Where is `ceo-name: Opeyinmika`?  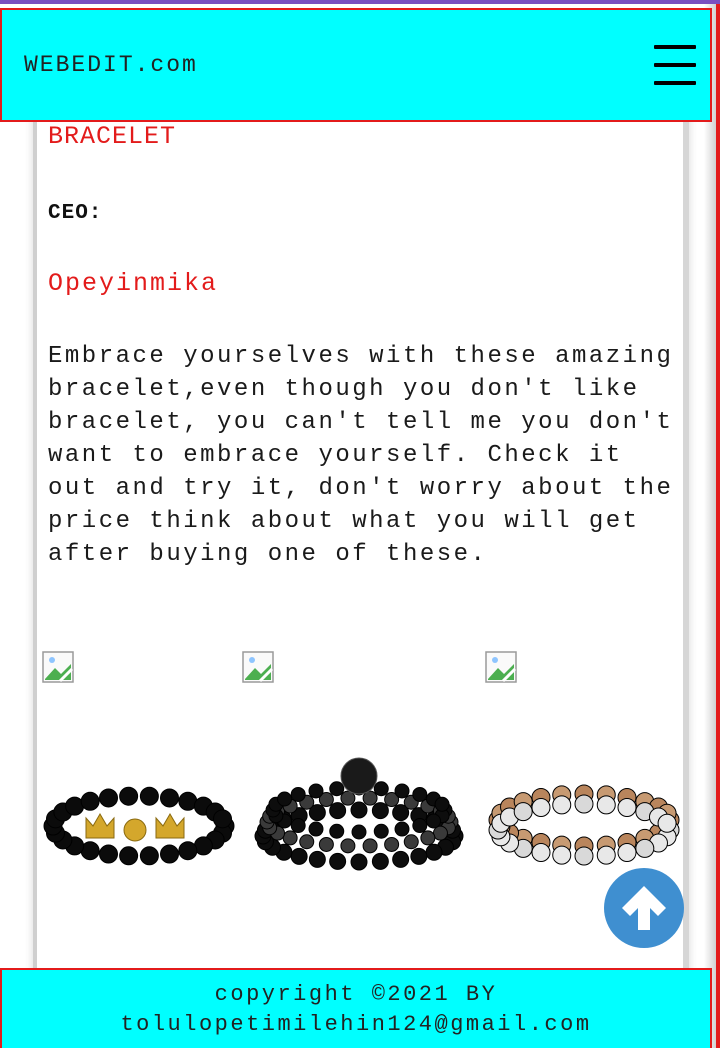 ceo-name: Opeyinmika is located at coordinates (133, 283).